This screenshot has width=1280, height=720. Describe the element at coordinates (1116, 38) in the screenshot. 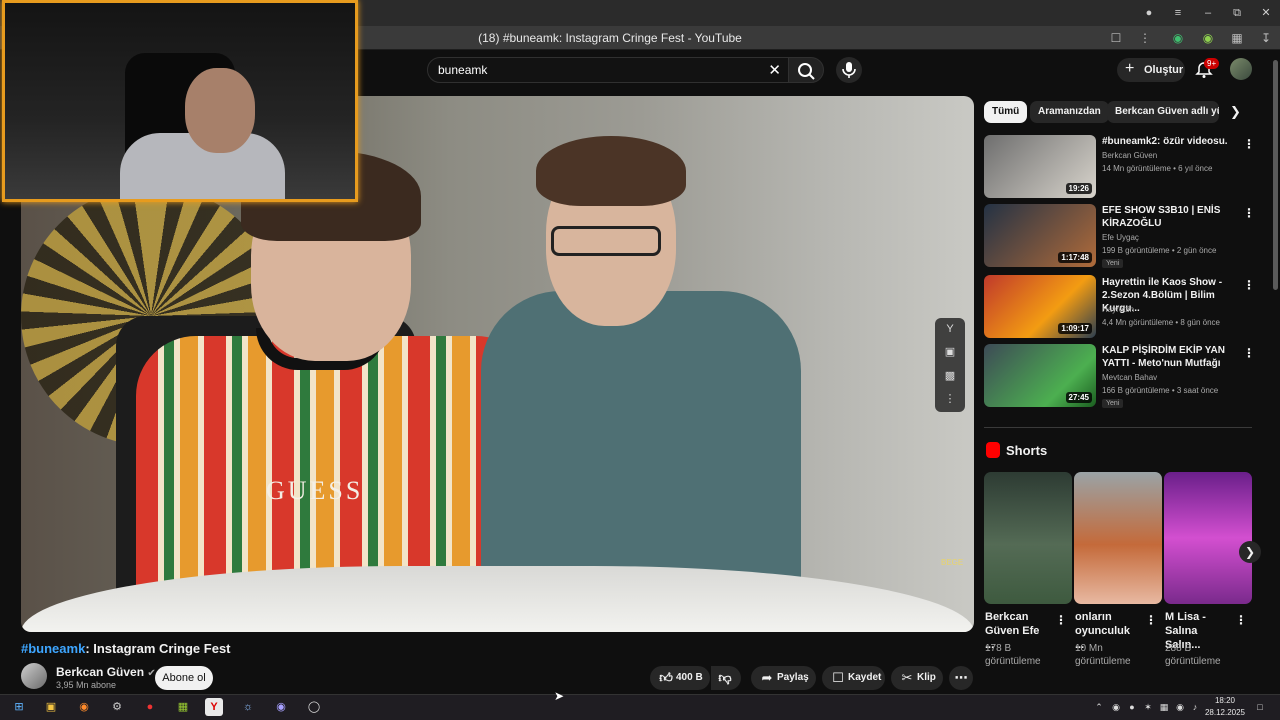

I see `bookmark-icon: ☐` at that location.